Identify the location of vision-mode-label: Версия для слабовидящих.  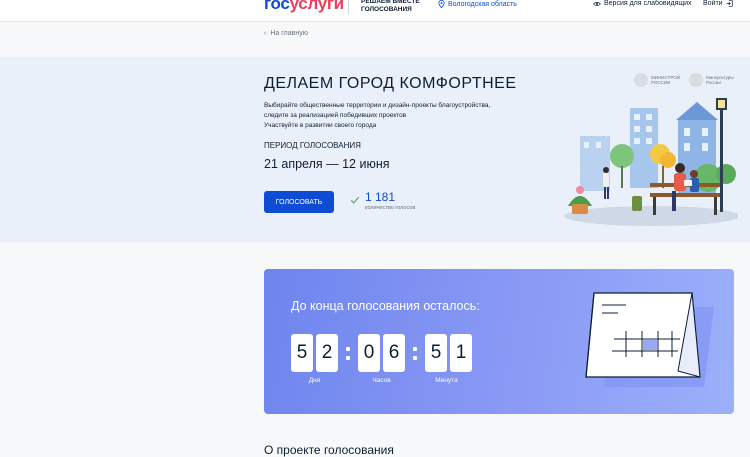
(648, 3).